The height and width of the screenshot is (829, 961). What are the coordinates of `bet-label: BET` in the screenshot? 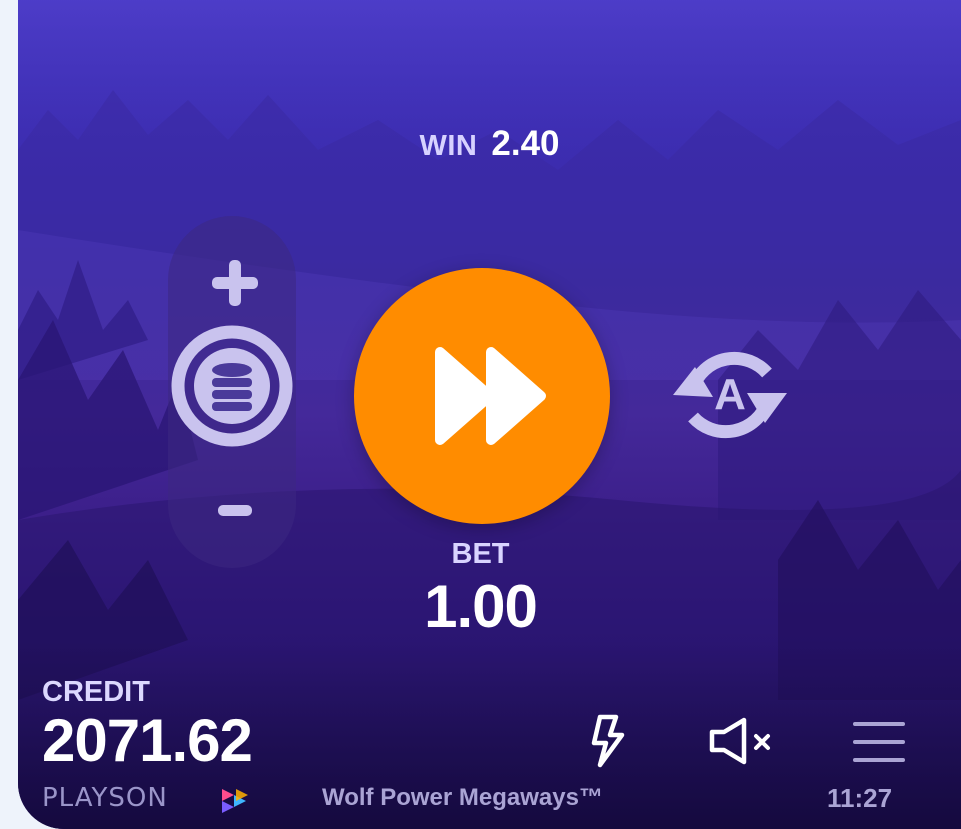 It's located at (480, 554).